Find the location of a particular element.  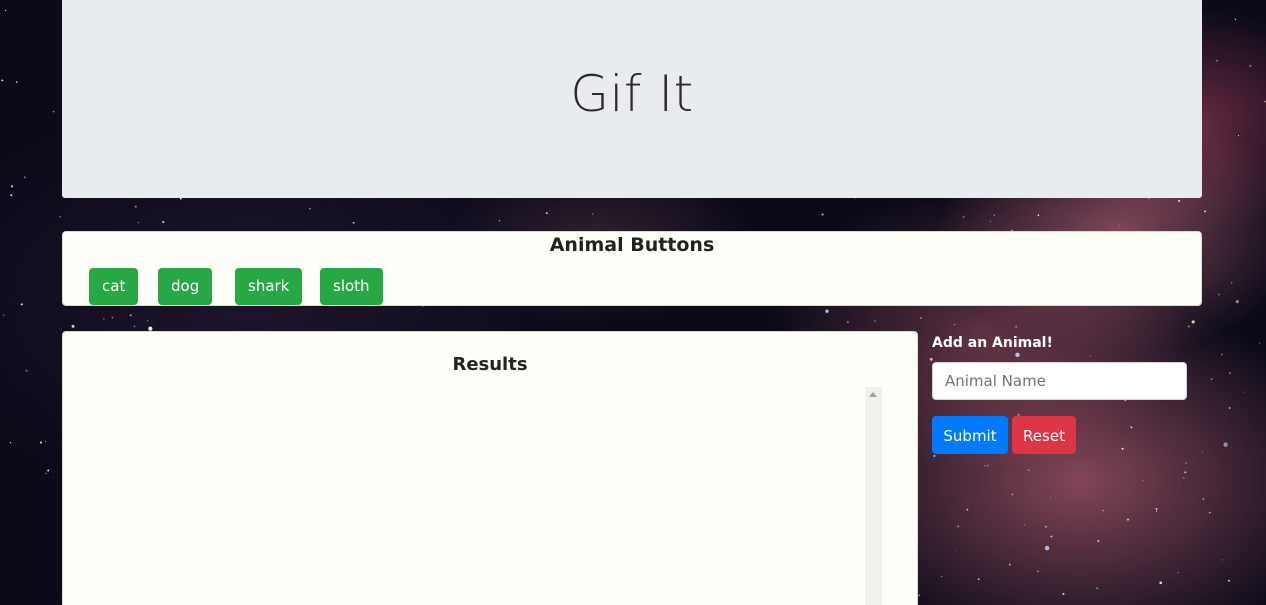

results-scrollbar is located at coordinates (873, 496).